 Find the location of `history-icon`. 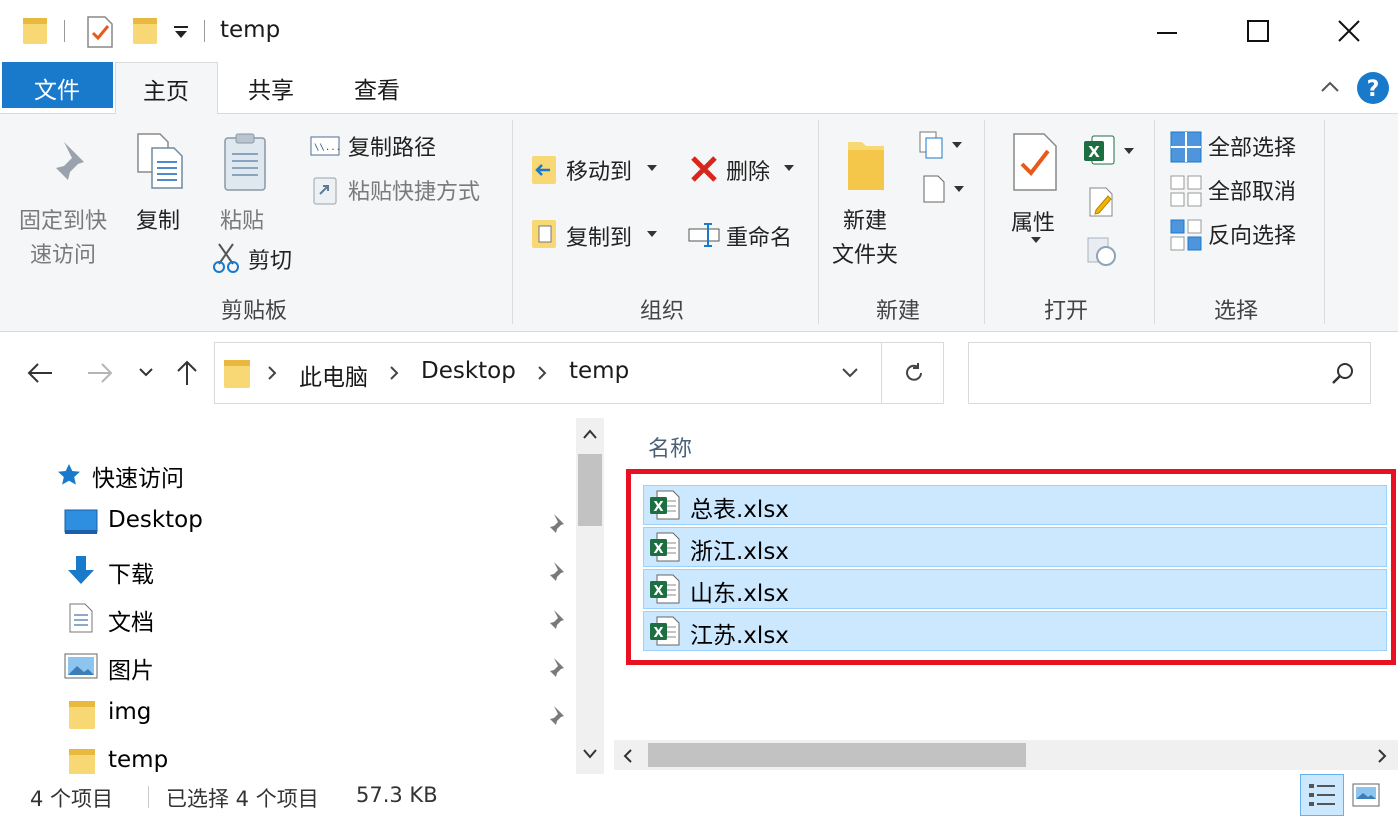

history-icon is located at coordinates (1102, 252).